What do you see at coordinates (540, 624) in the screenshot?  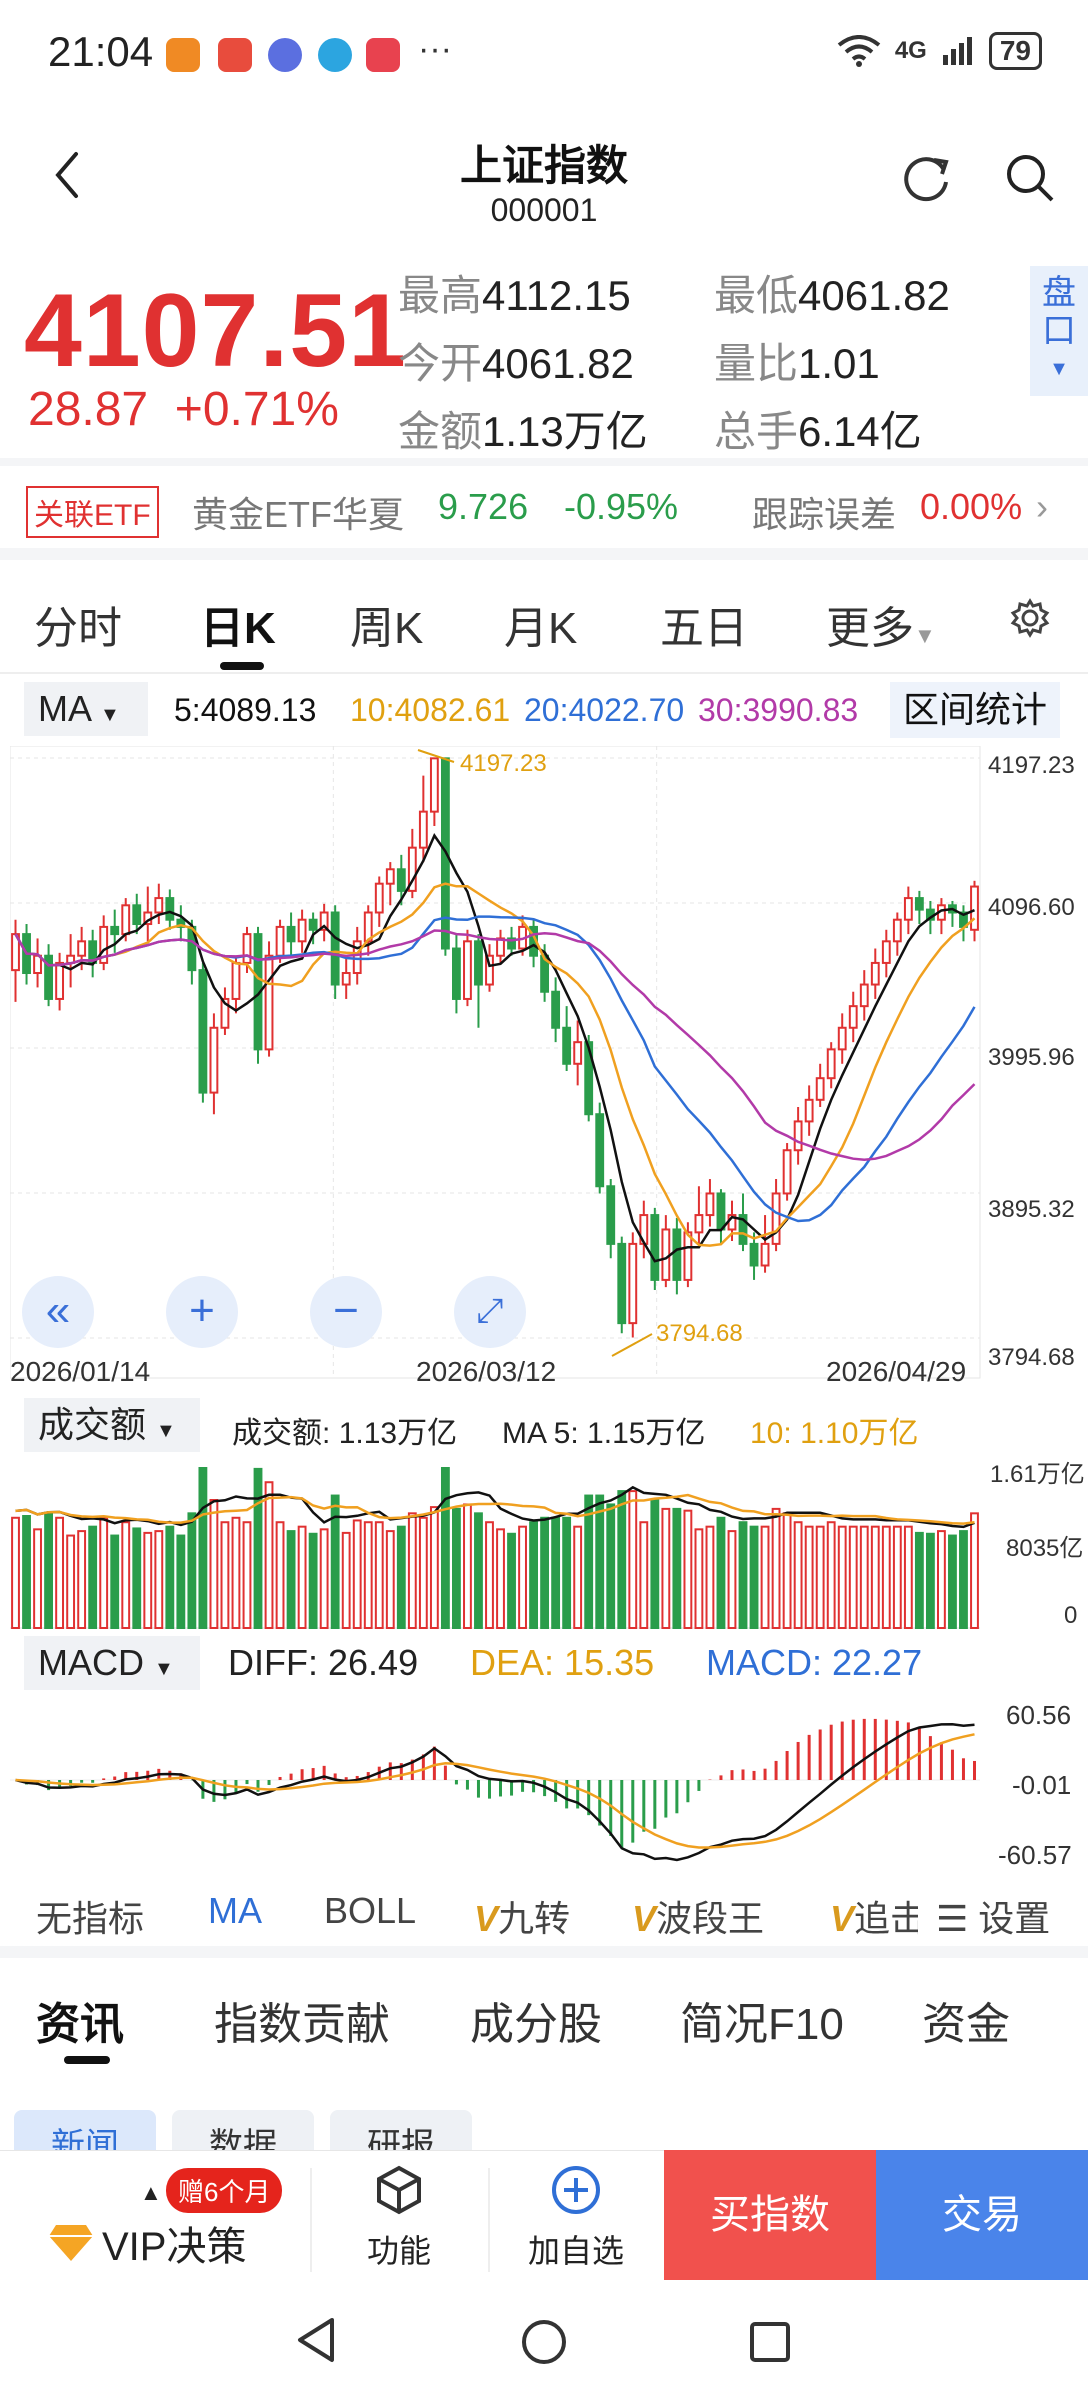 I see `tab-monthly-k: 月K` at bounding box center [540, 624].